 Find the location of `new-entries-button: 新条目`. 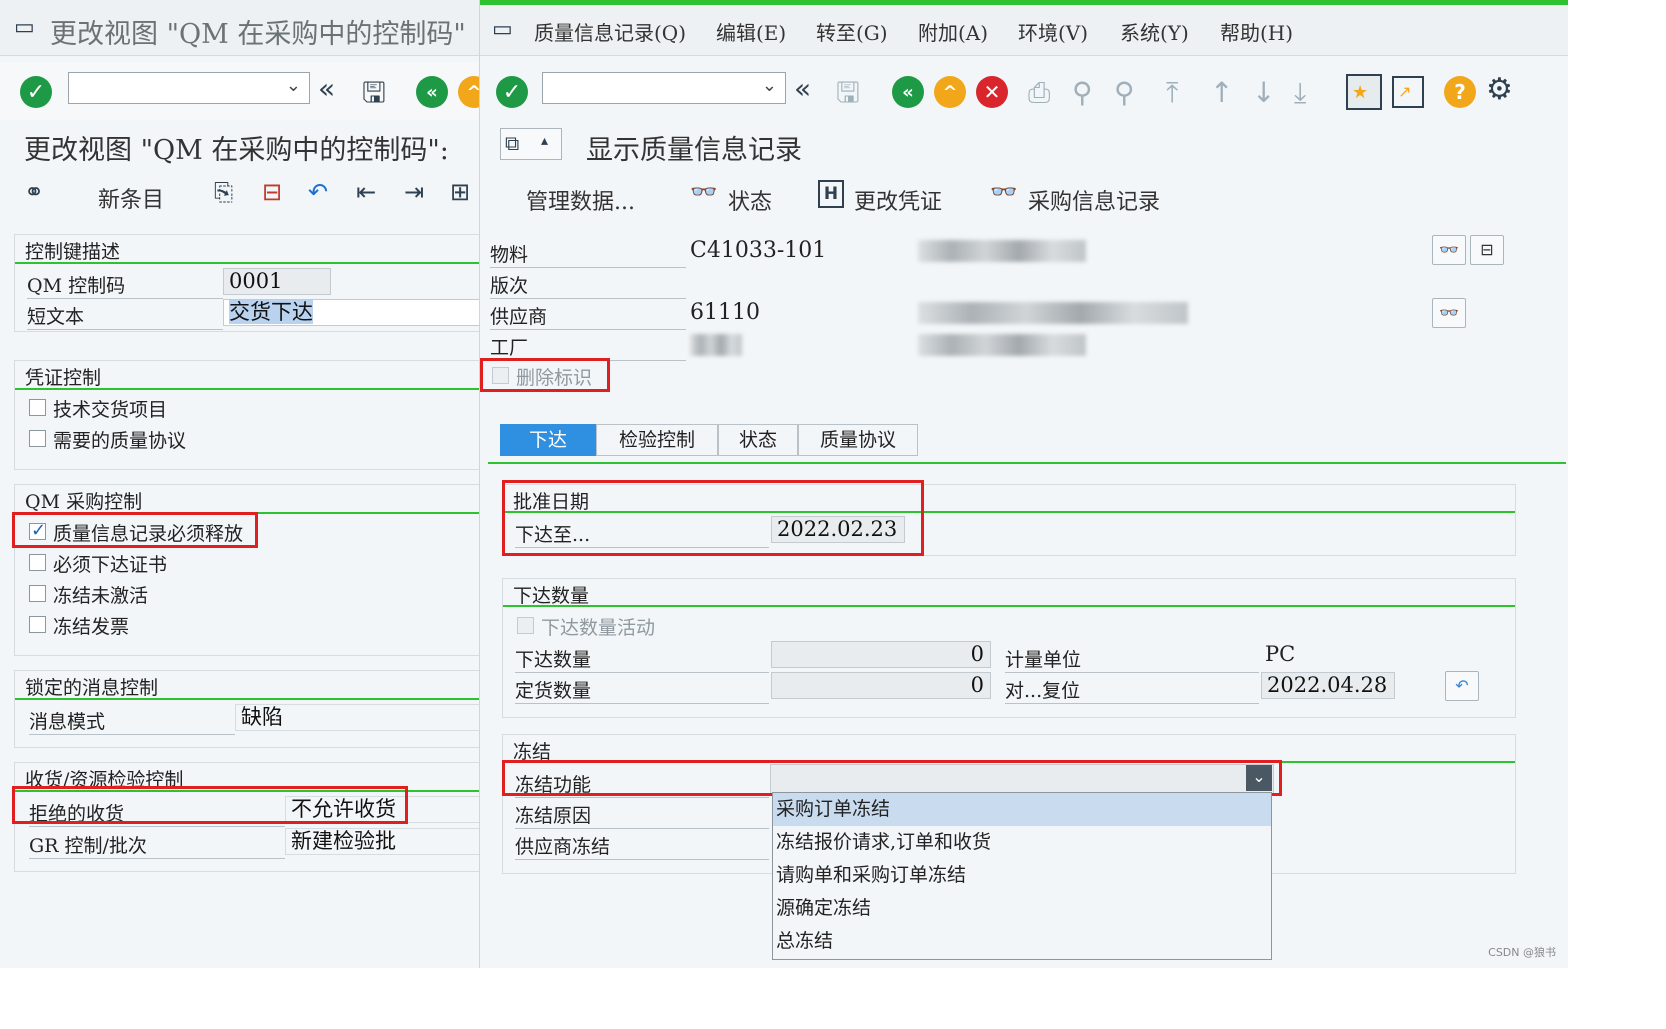

new-entries-button: 新条目 is located at coordinates (131, 198).